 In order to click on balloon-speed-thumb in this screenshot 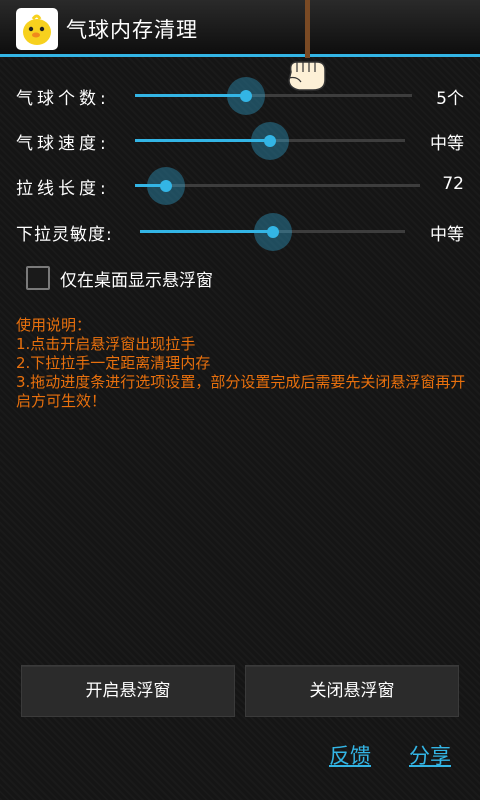, I will do `click(270, 141)`.